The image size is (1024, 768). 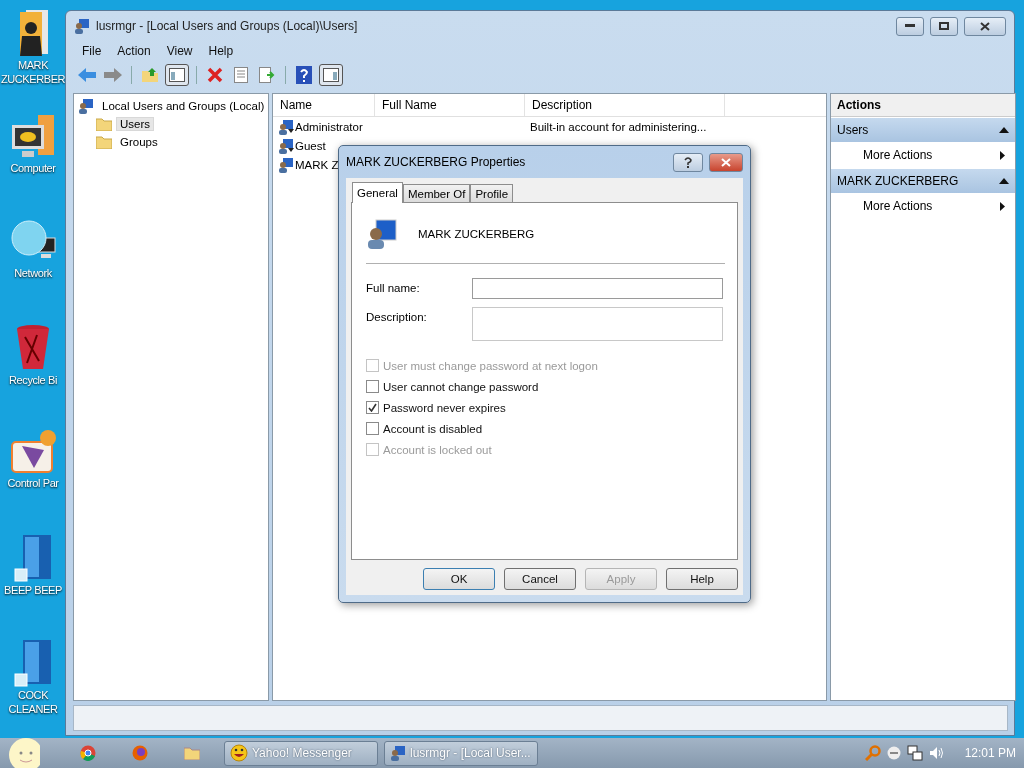 What do you see at coordinates (177, 75) in the screenshot?
I see `show-tree-button` at bounding box center [177, 75].